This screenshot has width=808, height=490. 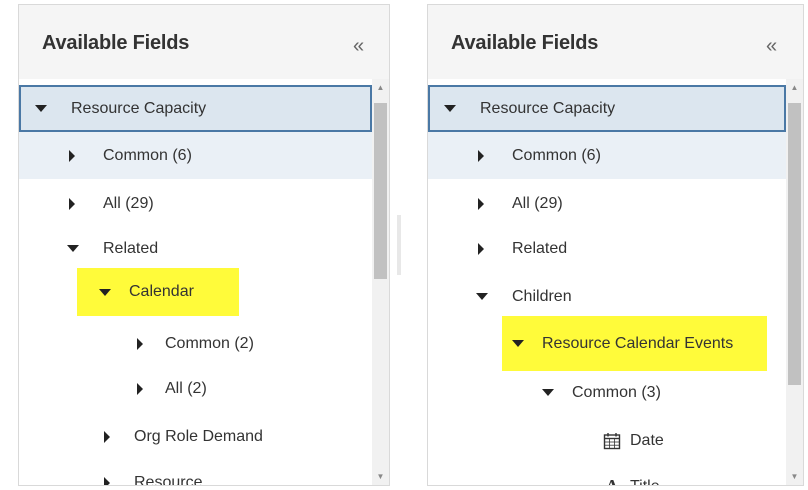 I want to click on tree-item-label: Common (2), so click(x=209, y=343).